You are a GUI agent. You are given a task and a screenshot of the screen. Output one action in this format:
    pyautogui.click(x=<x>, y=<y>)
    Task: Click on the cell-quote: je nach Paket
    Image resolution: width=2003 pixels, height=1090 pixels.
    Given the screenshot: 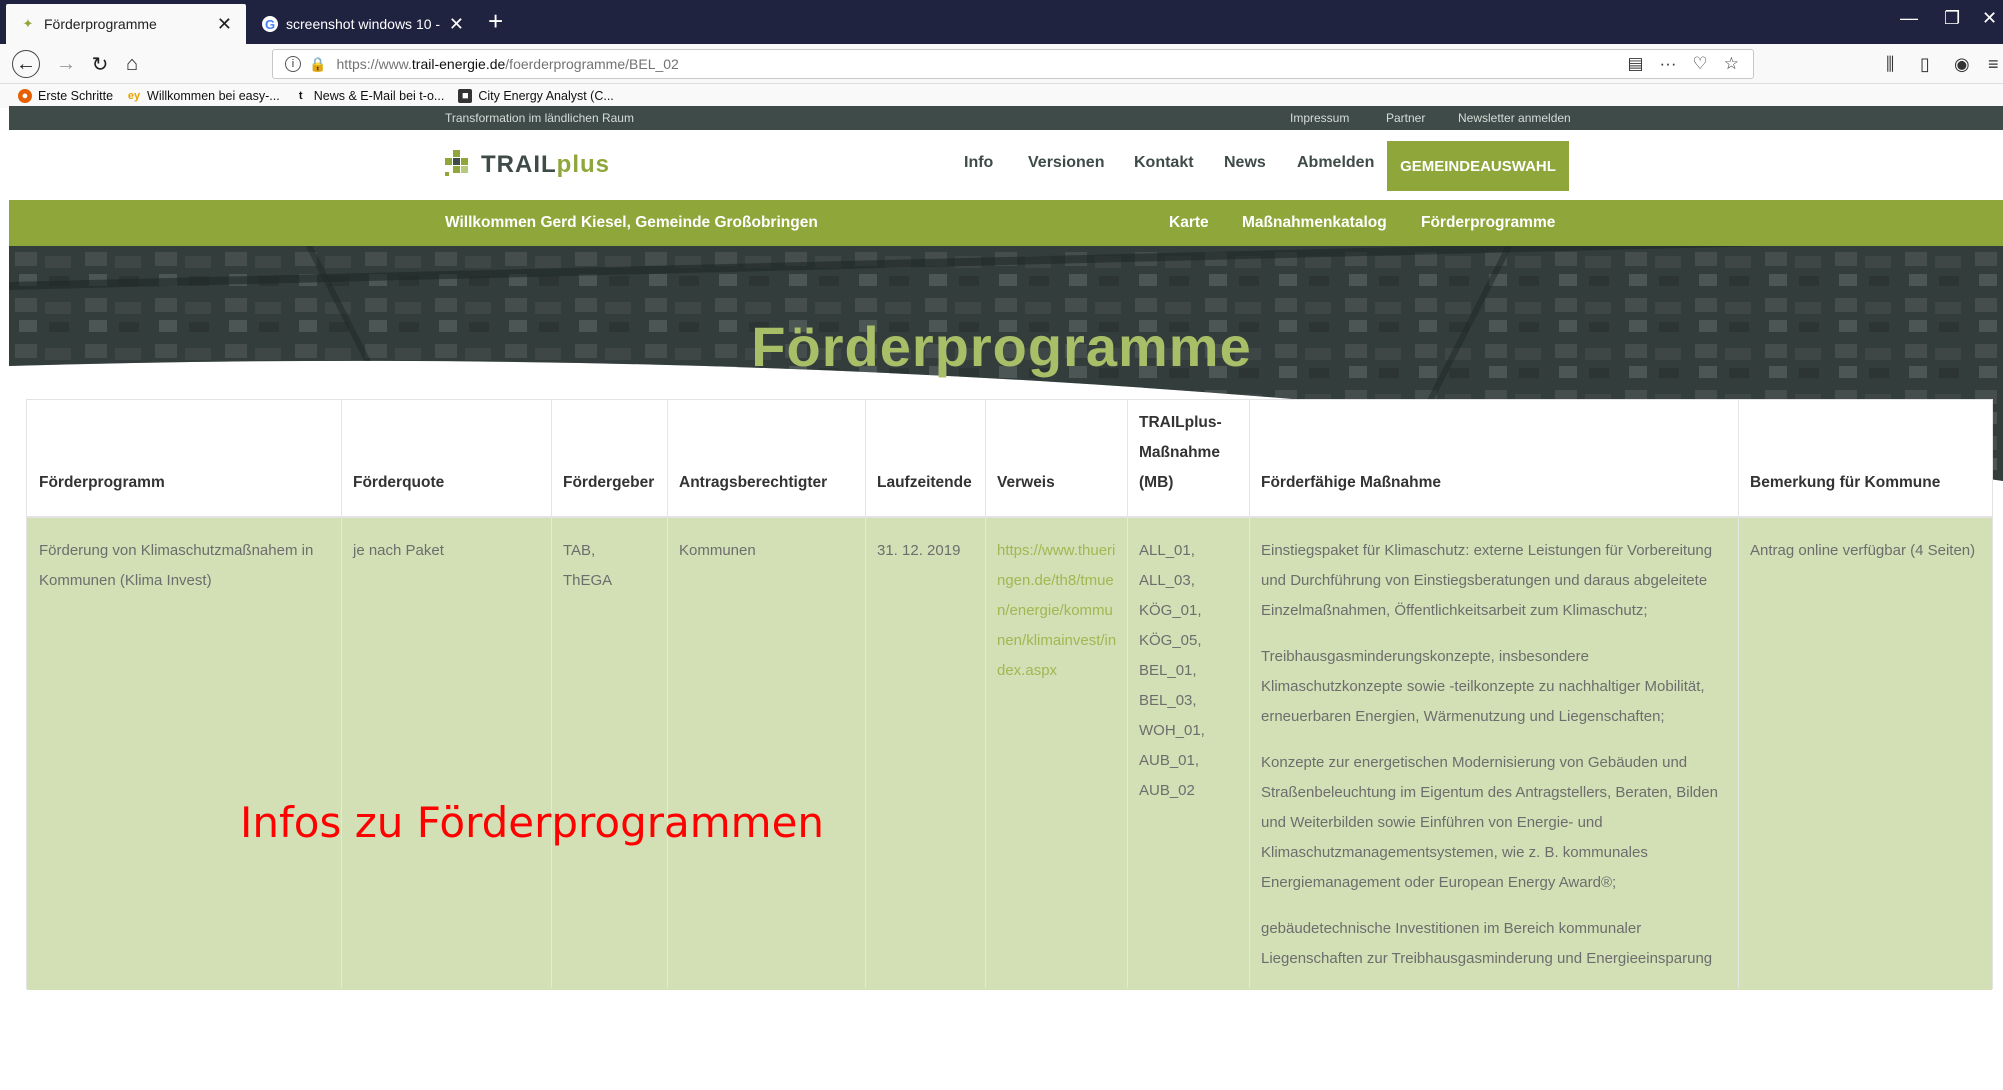 What is the action you would take?
    pyautogui.click(x=398, y=550)
    